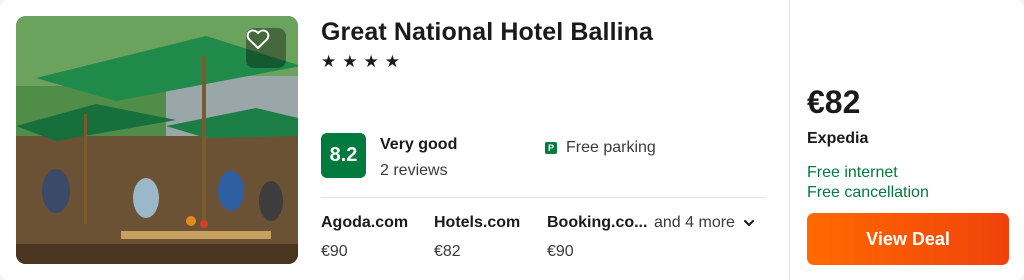 Image resolution: width=1024 pixels, height=280 pixels. I want to click on more-providers-label: and 4 more, so click(694, 222).